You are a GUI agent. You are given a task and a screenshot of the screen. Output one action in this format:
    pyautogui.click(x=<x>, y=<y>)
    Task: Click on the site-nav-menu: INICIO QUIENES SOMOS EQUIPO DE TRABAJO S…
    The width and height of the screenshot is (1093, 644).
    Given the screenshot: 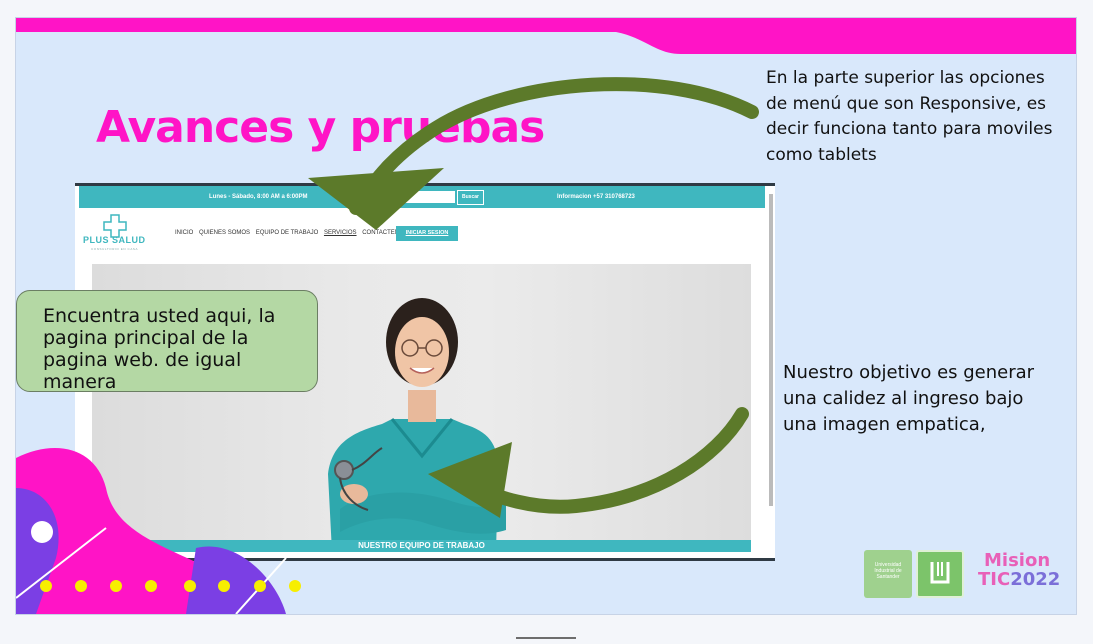 What is the action you would take?
    pyautogui.click(x=293, y=233)
    